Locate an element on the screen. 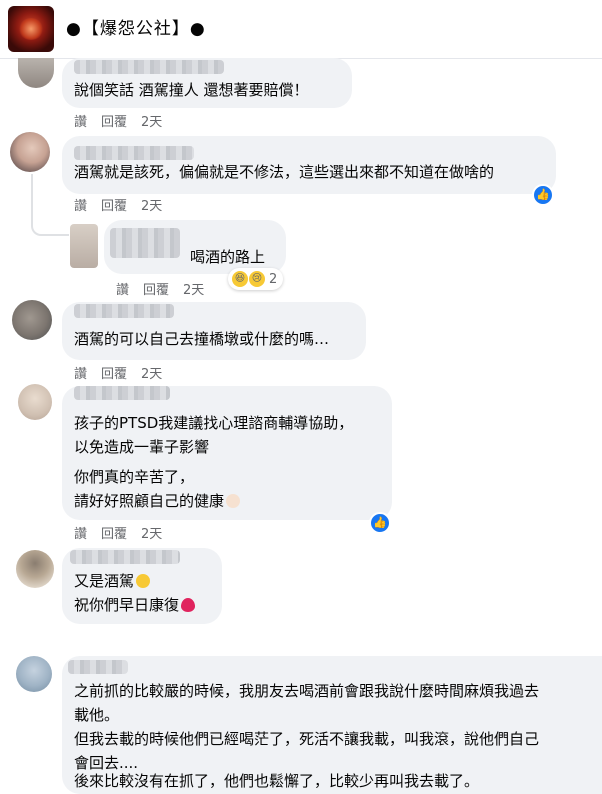 The height and width of the screenshot is (794, 602). haha-emoji-icon: 😆 is located at coordinates (240, 279).